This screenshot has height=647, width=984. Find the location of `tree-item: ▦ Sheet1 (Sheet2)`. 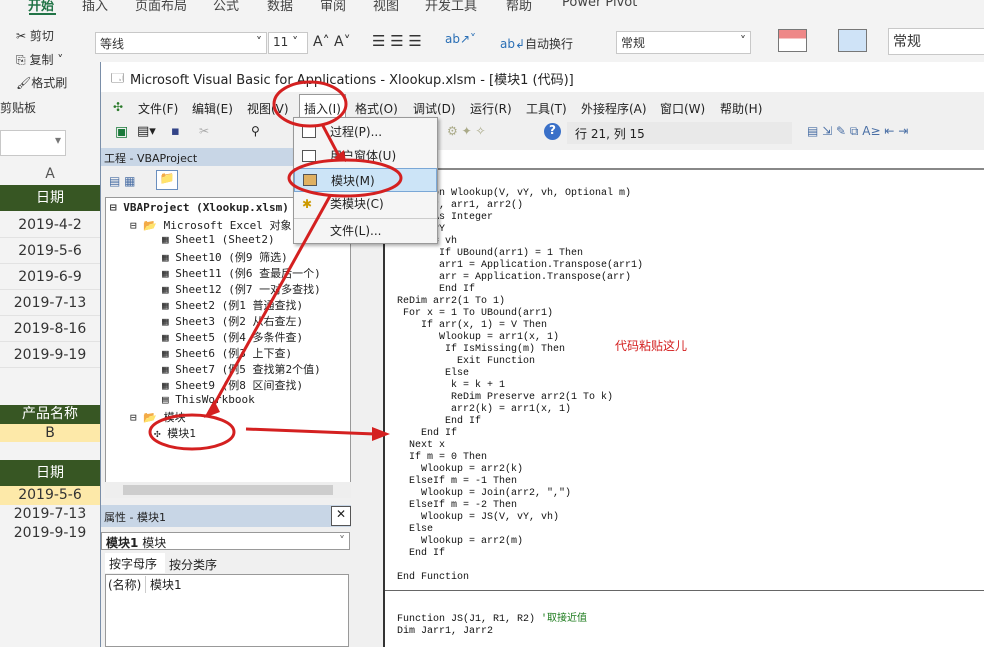

tree-item: ▦ Sheet1 (Sheet2) is located at coordinates (218, 239).